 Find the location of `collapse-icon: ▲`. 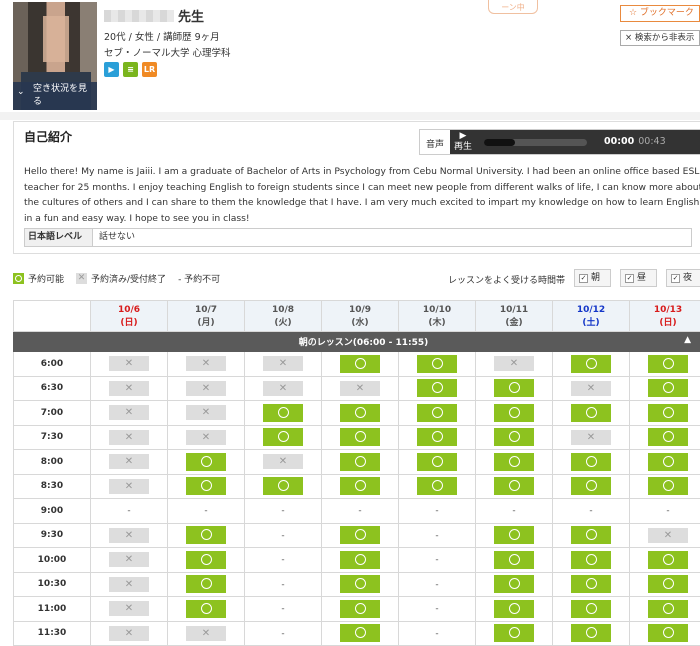

collapse-icon: ▲ is located at coordinates (687, 340).